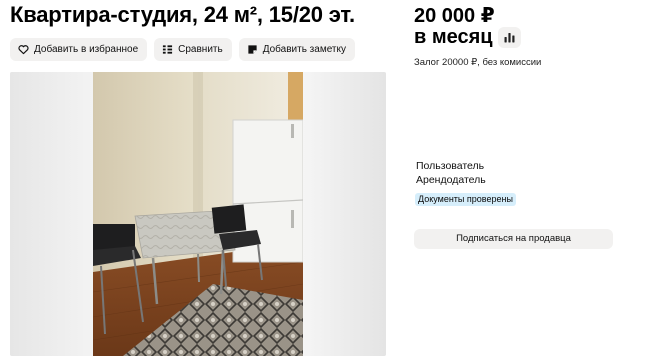 Image resolution: width=656 pixels, height=361 pixels. I want to click on price-stats-button, so click(509, 37).